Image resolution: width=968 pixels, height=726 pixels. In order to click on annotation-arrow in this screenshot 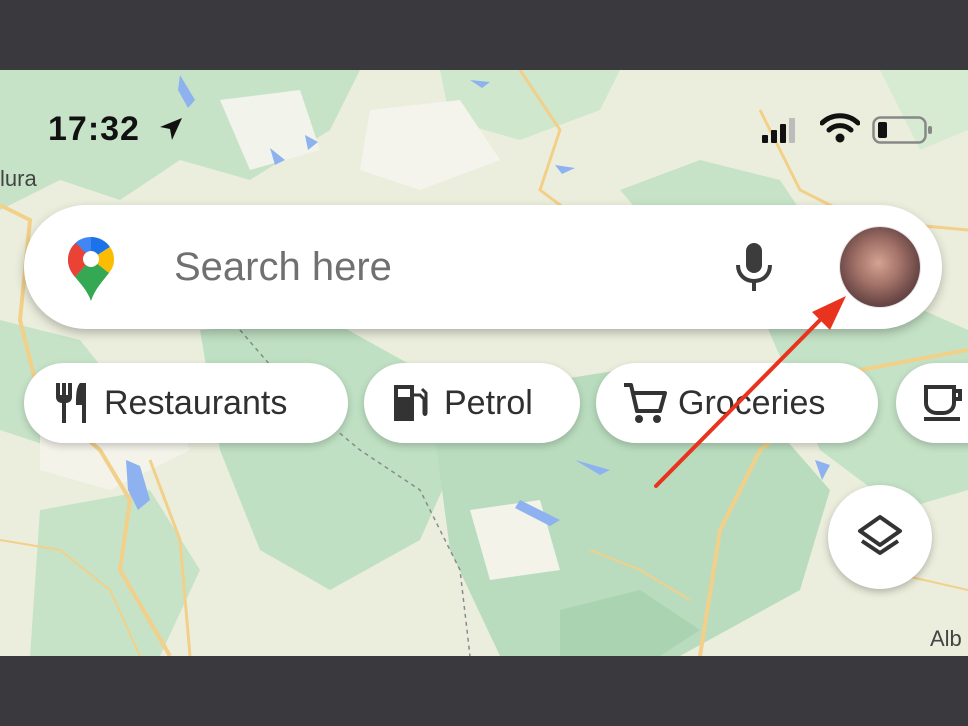, I will do `click(750, 392)`.